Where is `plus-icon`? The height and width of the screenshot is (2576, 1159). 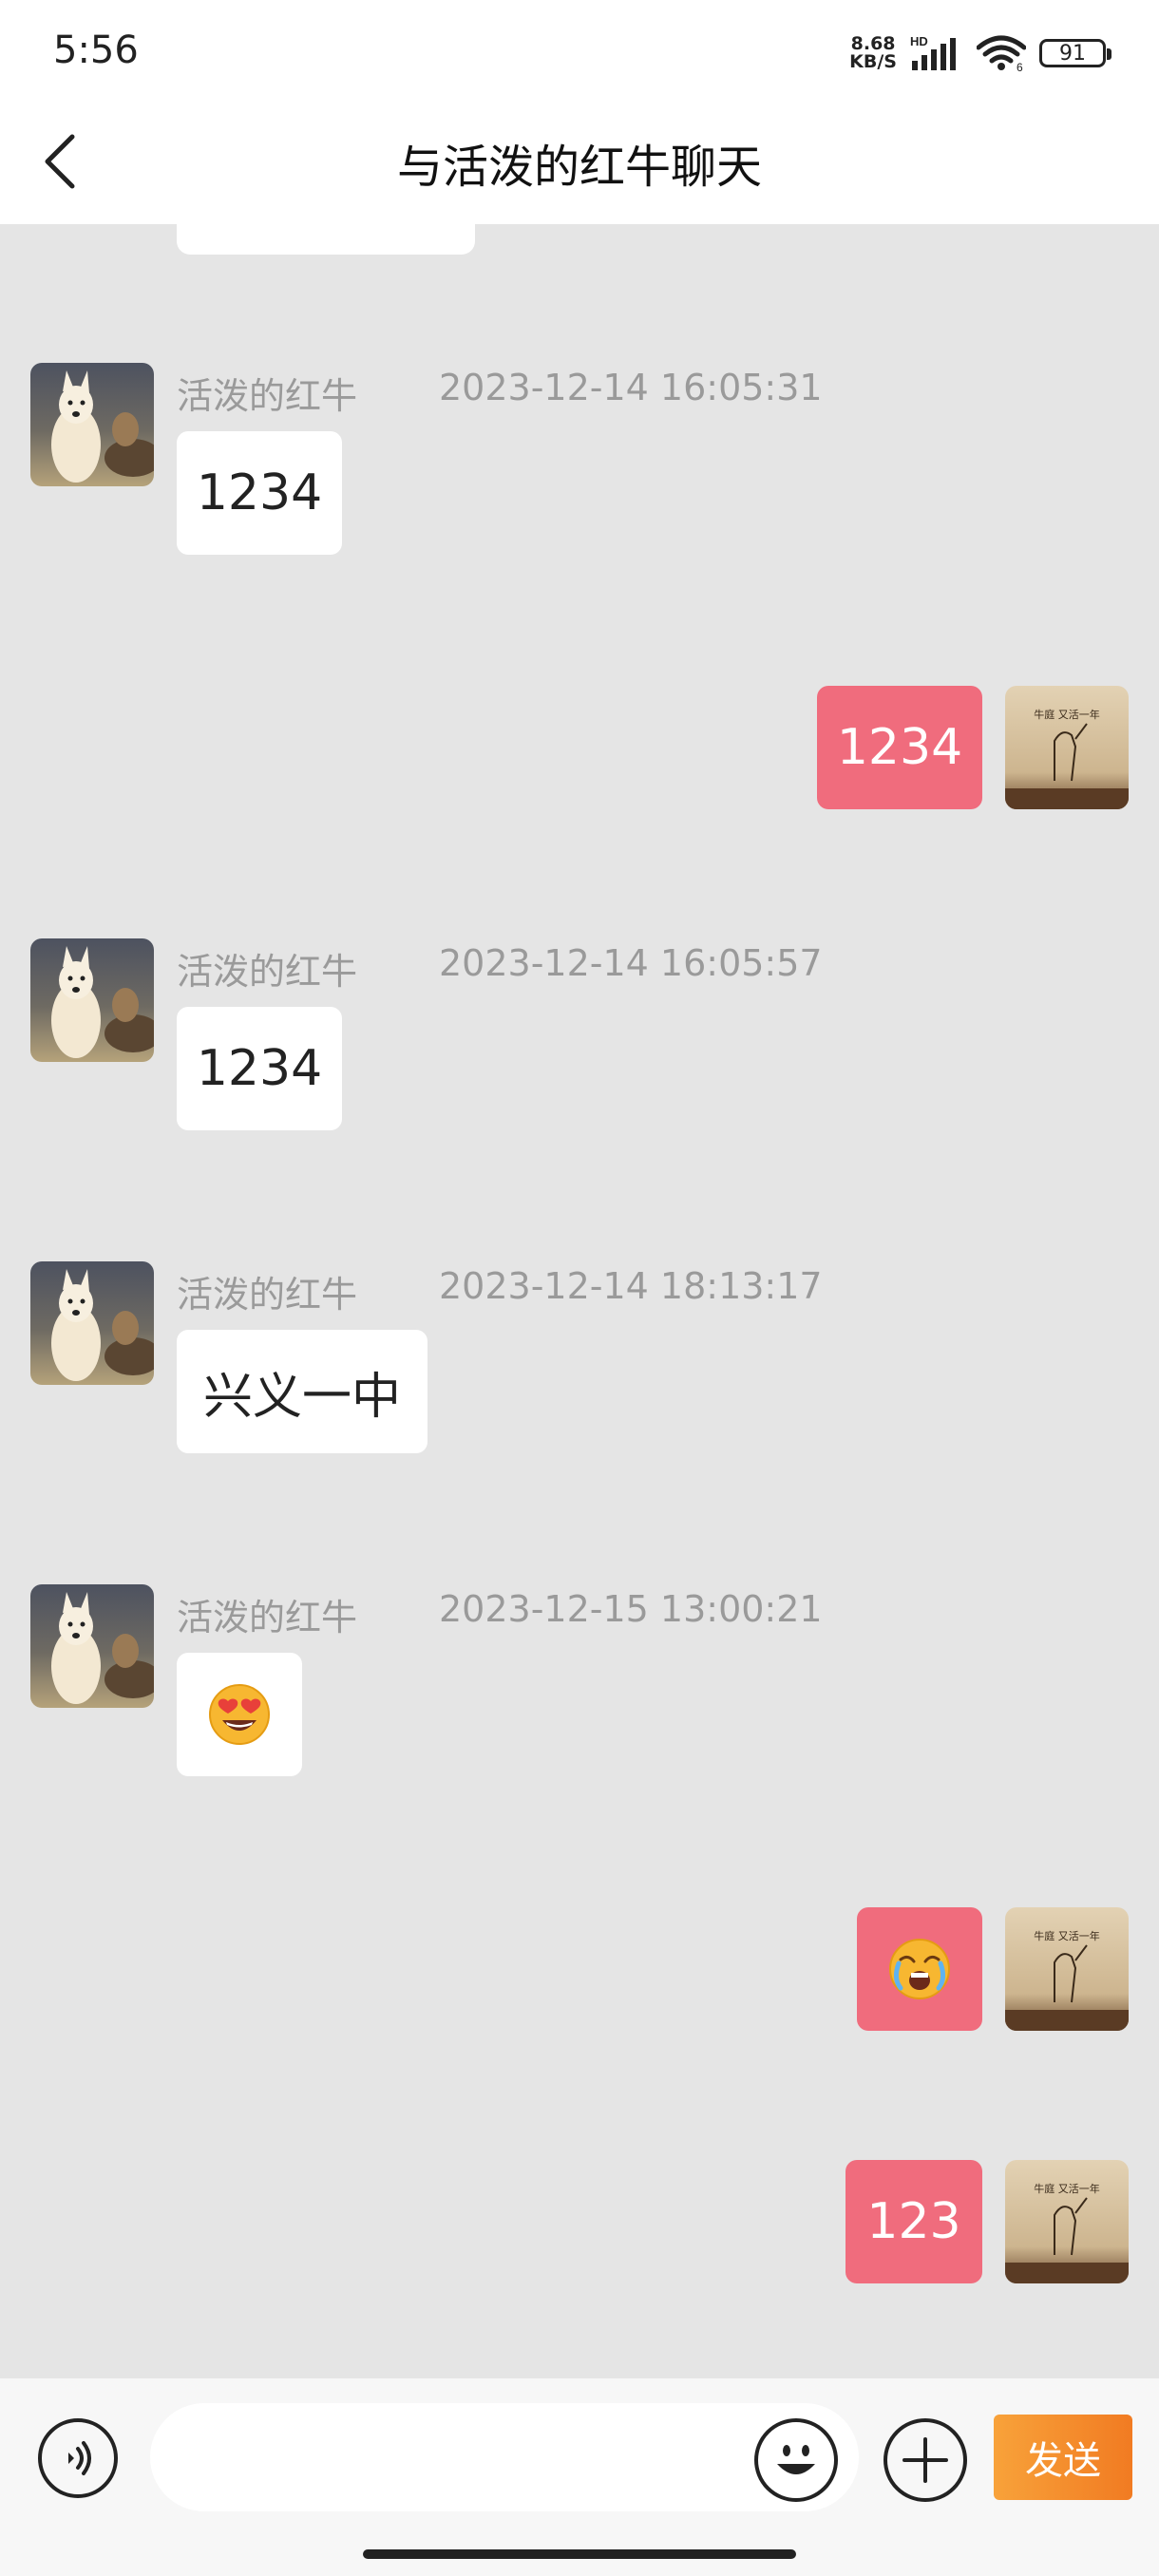 plus-icon is located at coordinates (925, 2460).